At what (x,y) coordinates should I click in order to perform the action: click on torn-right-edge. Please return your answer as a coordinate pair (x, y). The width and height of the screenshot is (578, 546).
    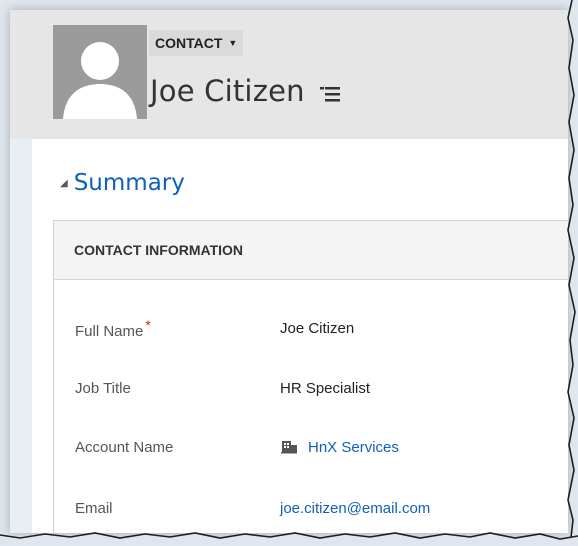
    Looking at the image, I should click on (572, 273).